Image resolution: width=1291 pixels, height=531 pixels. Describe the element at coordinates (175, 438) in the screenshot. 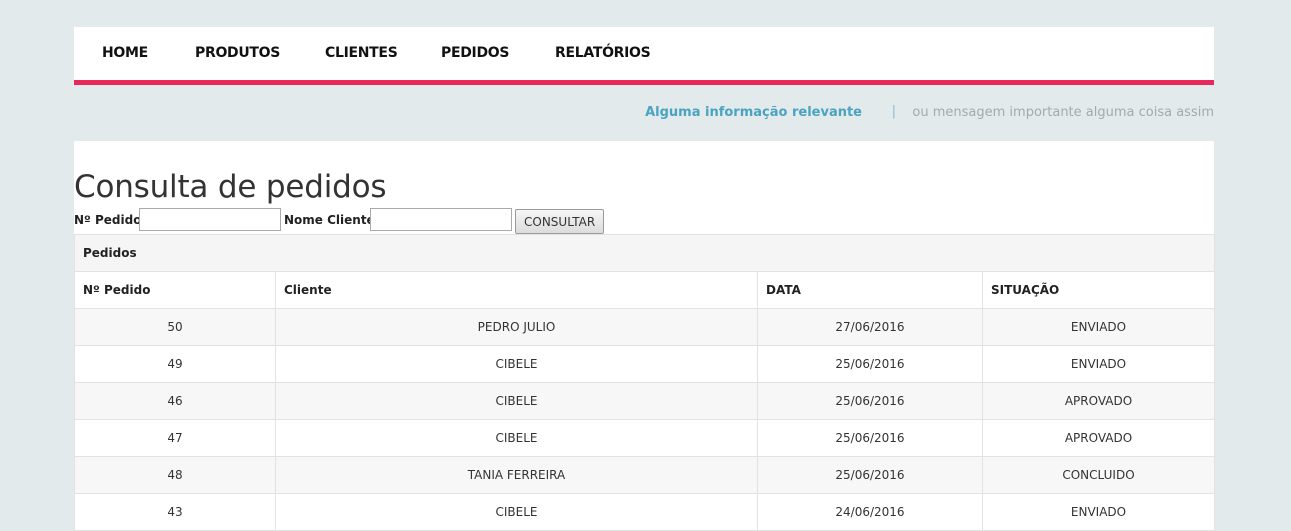

I see `cell-order-number: 47` at that location.